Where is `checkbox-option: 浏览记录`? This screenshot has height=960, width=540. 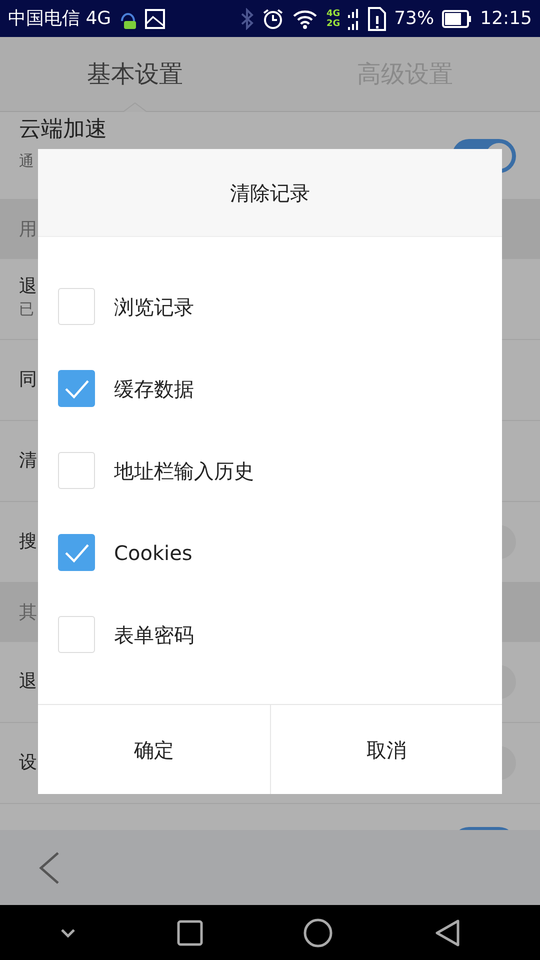
checkbox-option: 浏览记录 is located at coordinates (270, 307).